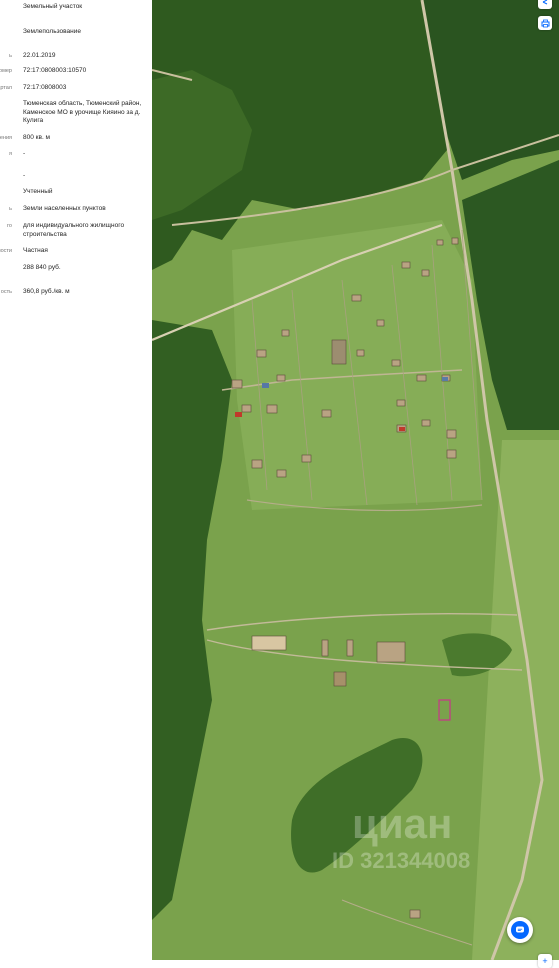 The image size is (559, 968). I want to click on info-value: 360,8 руб./кв. м, so click(46, 291).